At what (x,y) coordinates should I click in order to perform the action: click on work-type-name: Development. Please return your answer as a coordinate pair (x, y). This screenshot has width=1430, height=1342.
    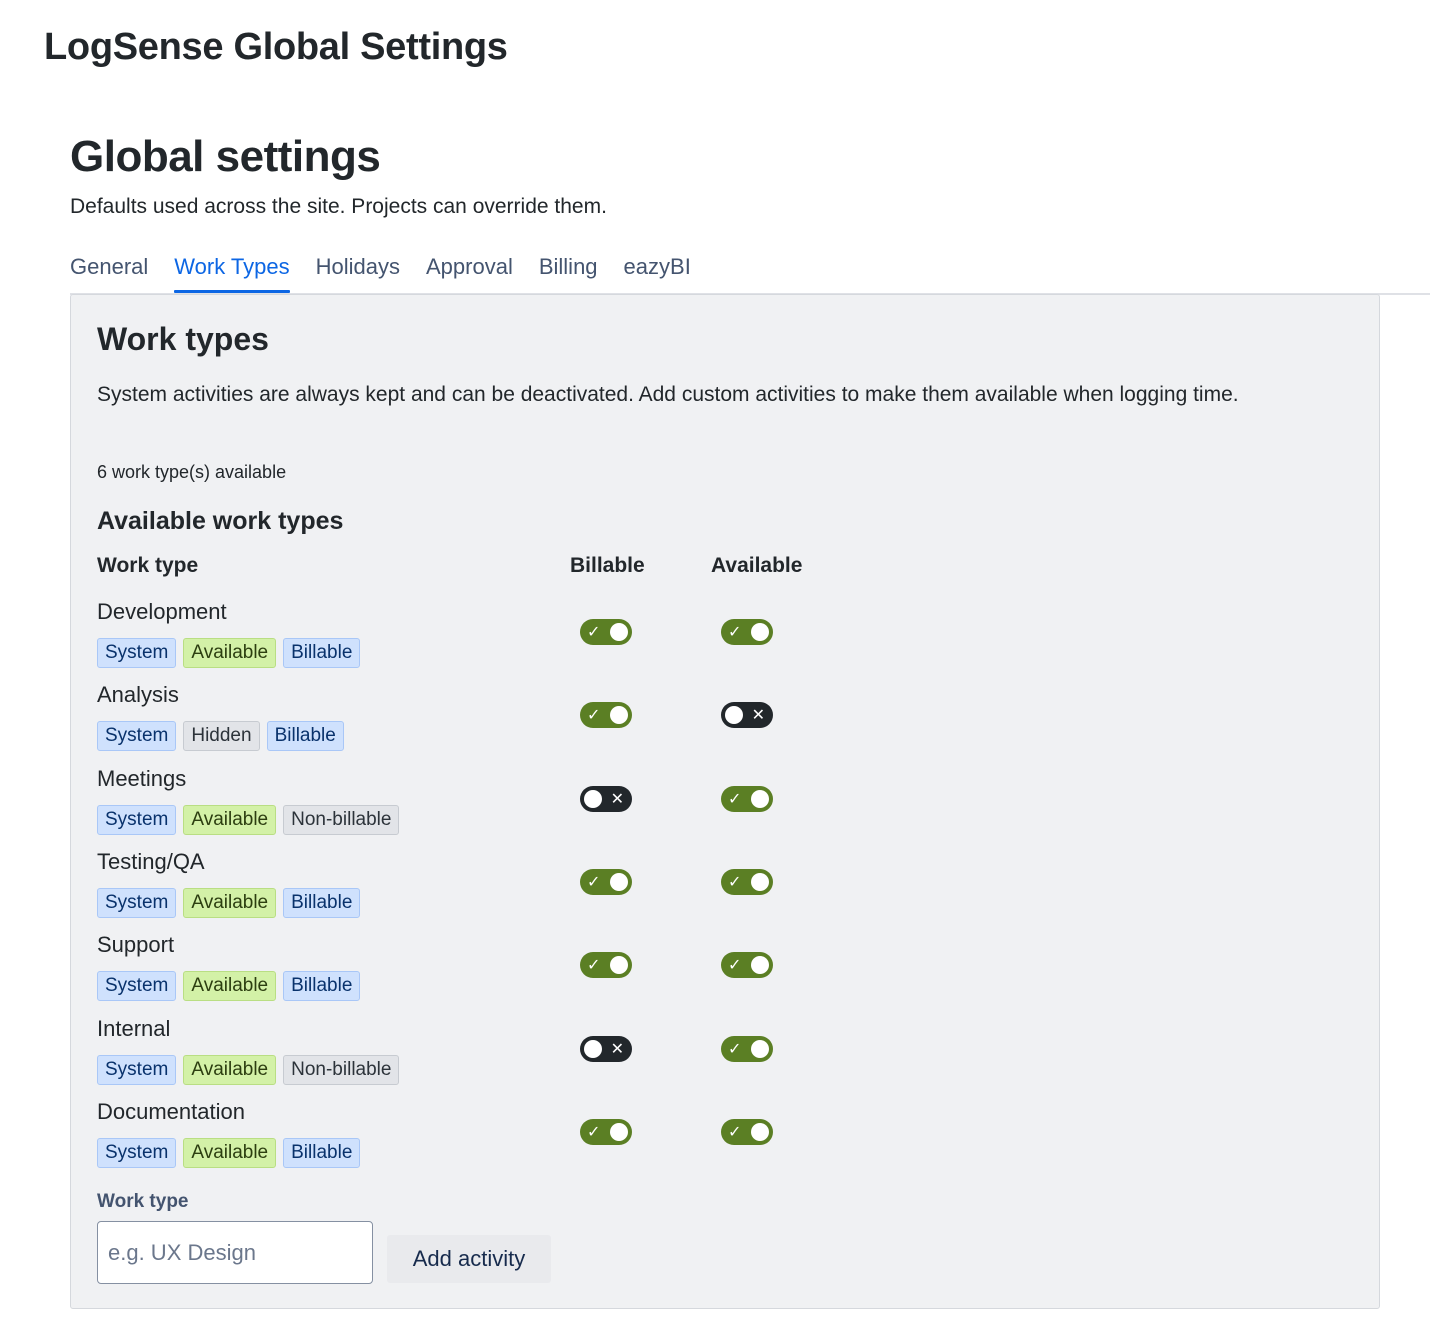
    Looking at the image, I should click on (162, 611).